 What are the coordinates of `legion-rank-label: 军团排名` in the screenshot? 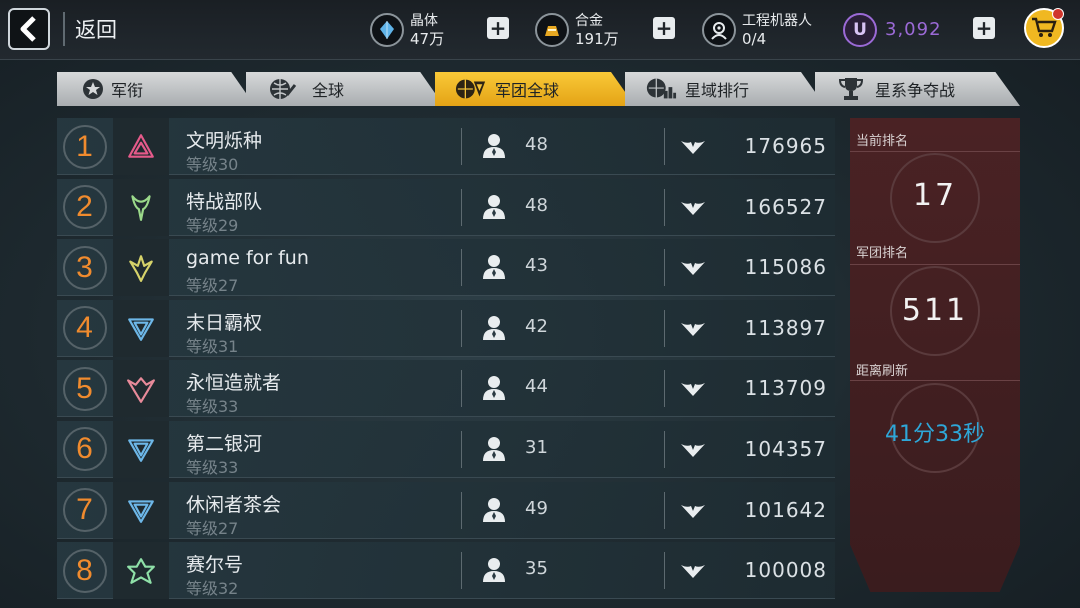 It's located at (882, 253).